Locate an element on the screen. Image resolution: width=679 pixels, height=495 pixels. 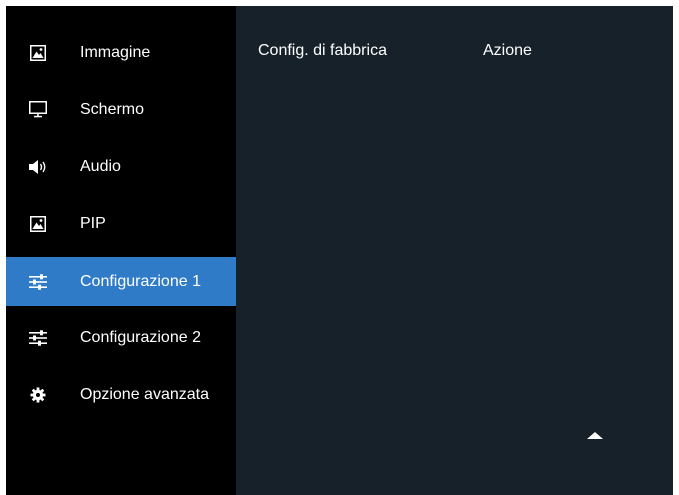
gear-icon is located at coordinates (38, 395).